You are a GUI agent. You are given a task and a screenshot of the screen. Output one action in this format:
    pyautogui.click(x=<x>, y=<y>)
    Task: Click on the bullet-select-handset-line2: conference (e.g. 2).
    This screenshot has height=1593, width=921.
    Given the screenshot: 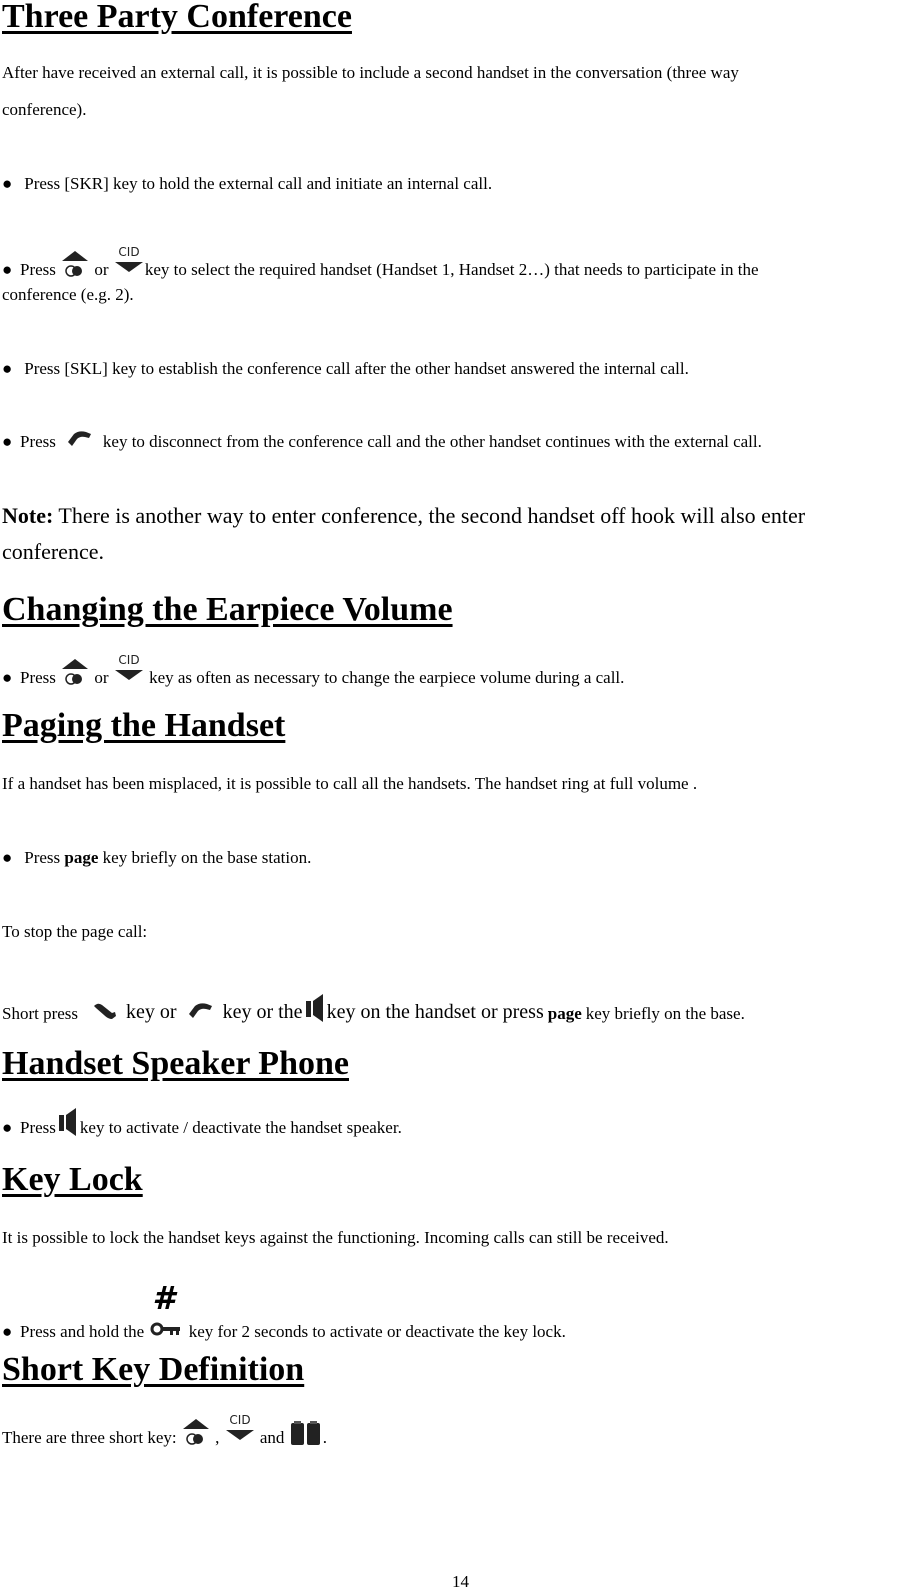 What is the action you would take?
    pyautogui.click(x=68, y=294)
    